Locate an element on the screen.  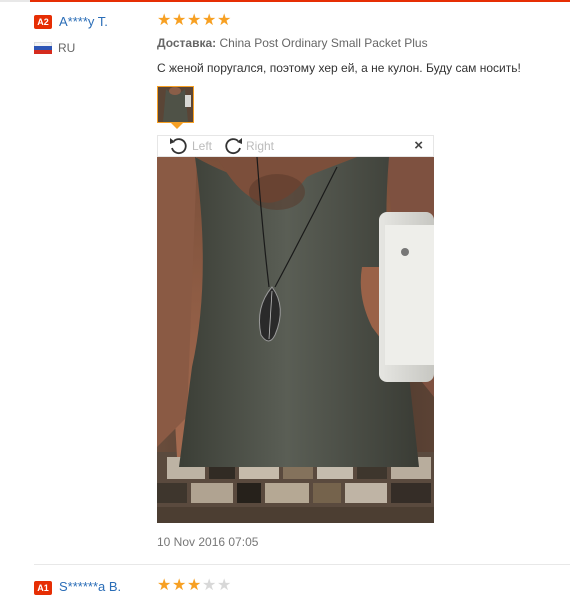
buyer-level-badge: A1 is located at coordinates (43, 588).